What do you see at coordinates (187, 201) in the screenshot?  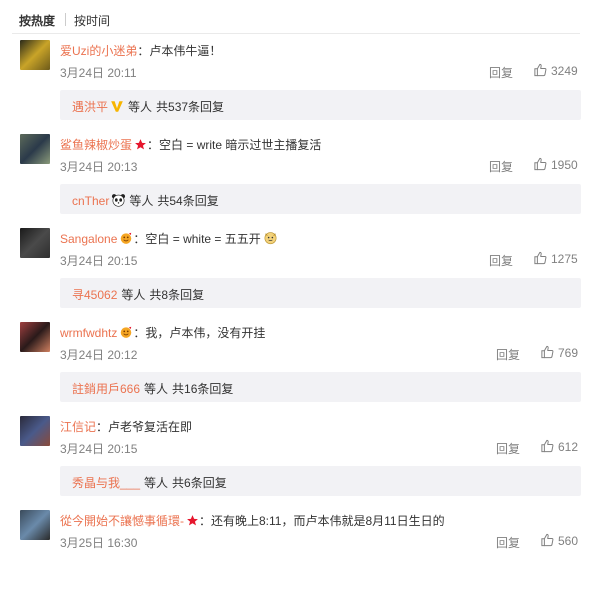 I see `view-more-replies-link: 共54条回复` at bounding box center [187, 201].